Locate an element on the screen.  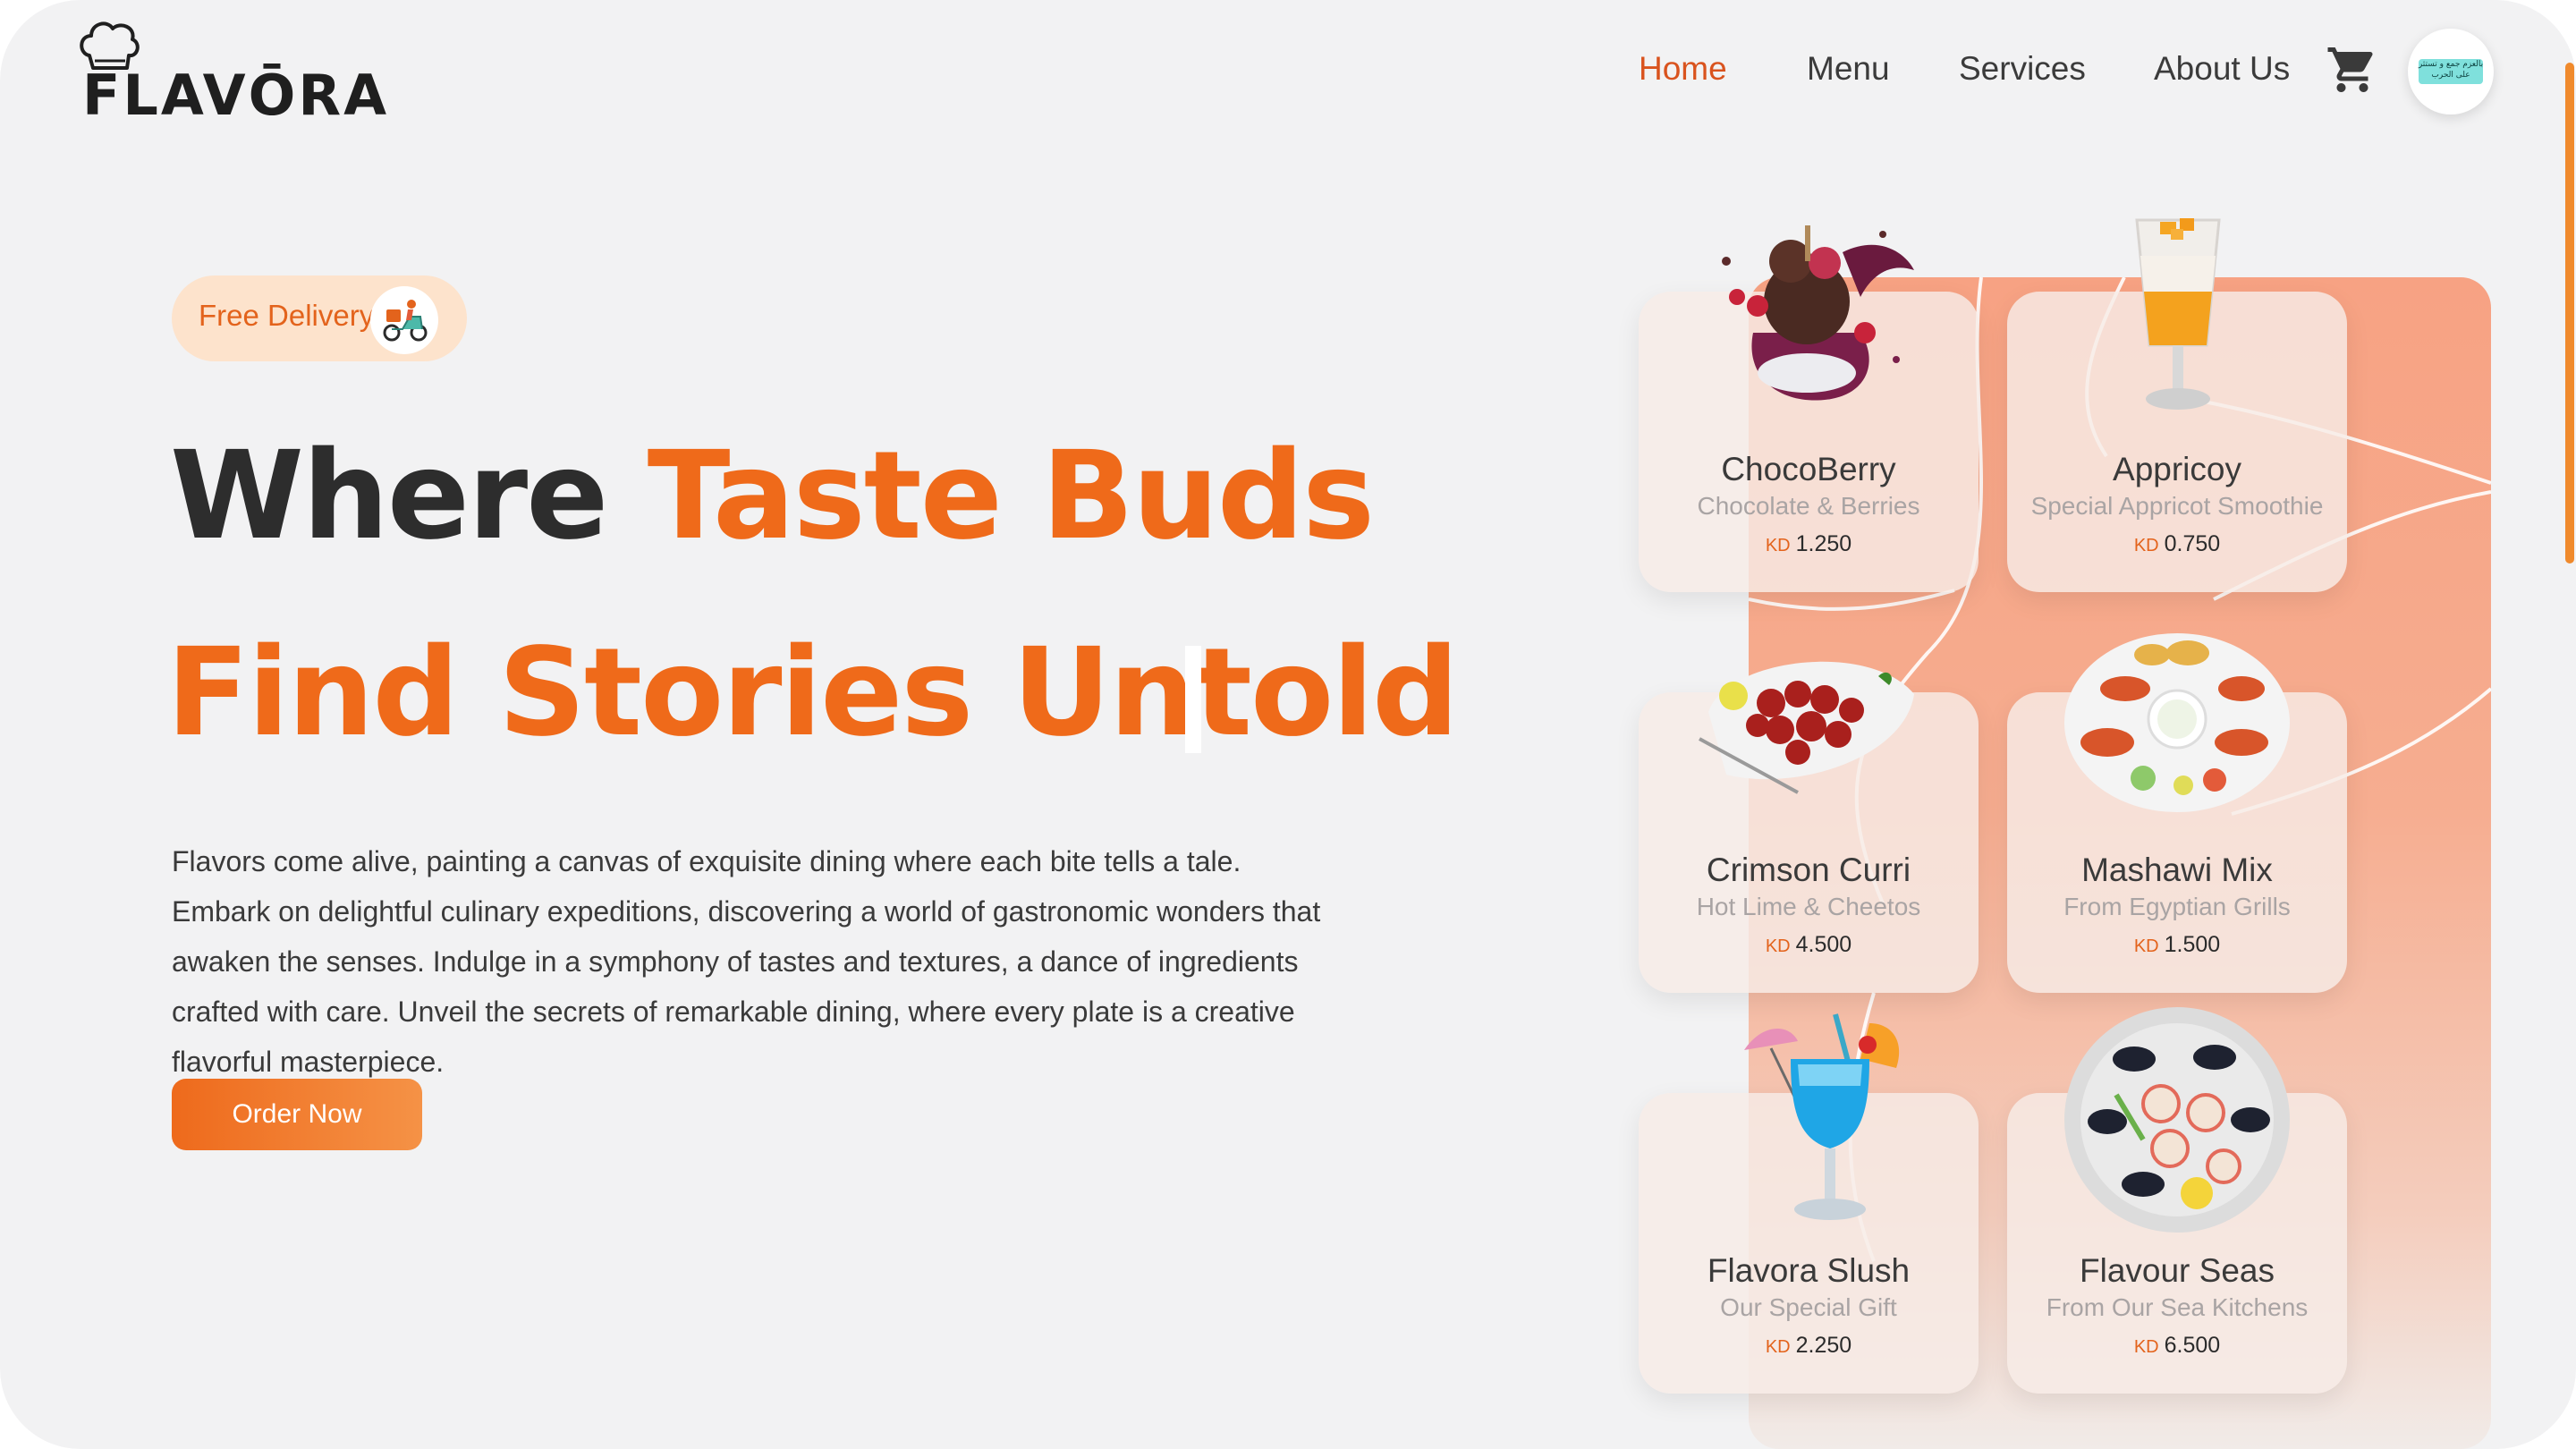
price-value: 1.250 is located at coordinates (1823, 543).